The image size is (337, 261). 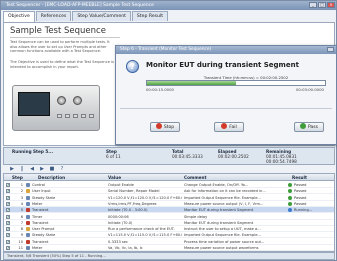 What do you see at coordinates (226, 108) in the screenshot?
I see `dialog-divider` at bounding box center [226, 108].